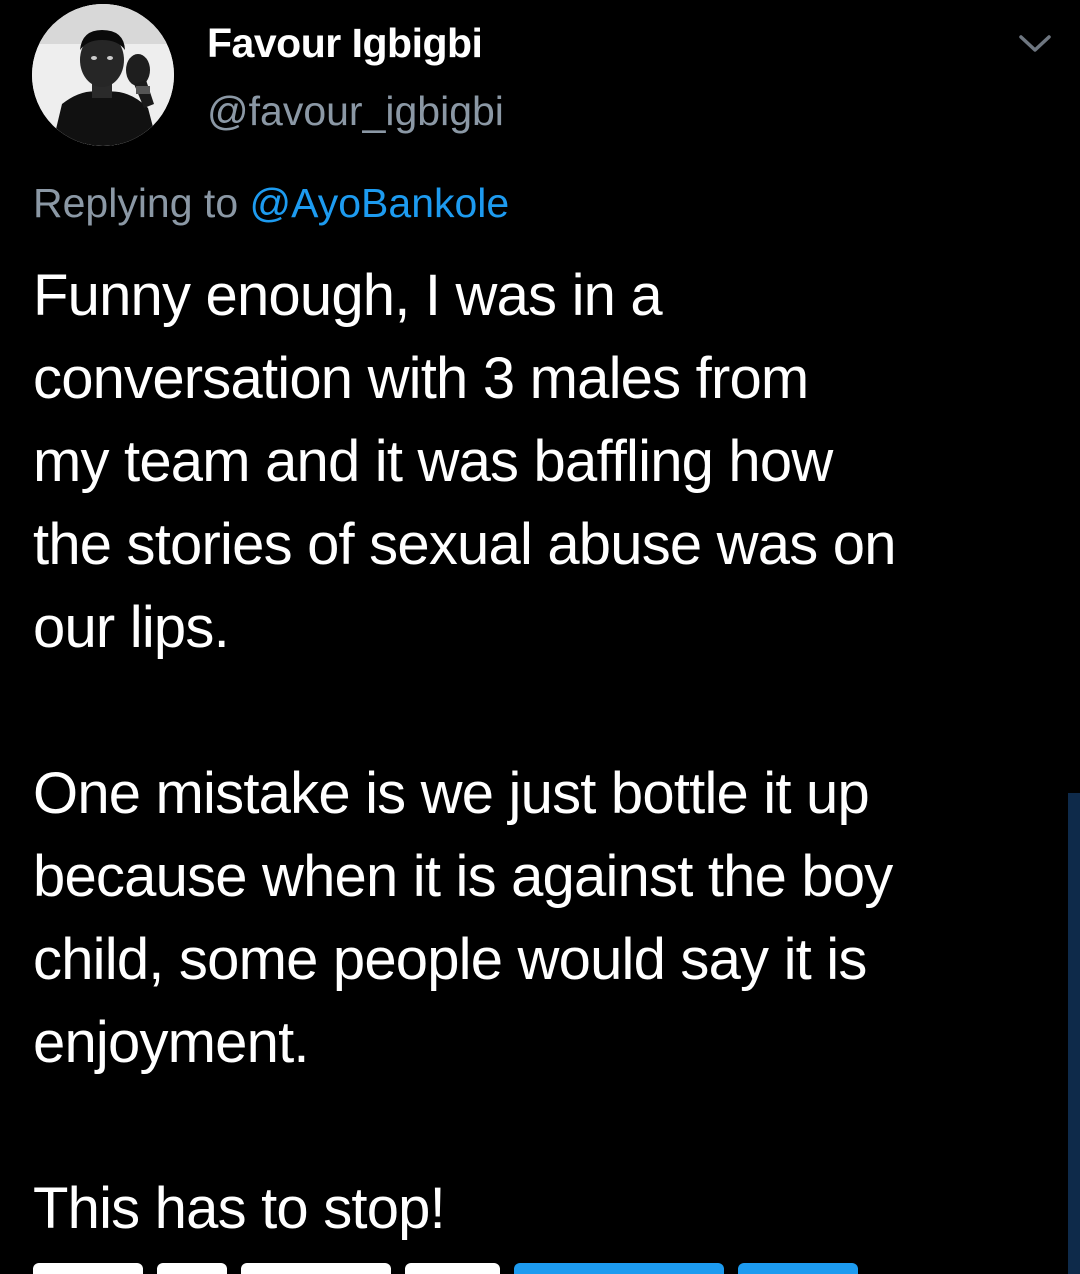 The height and width of the screenshot is (1274, 1080). Describe the element at coordinates (1074, 1033) in the screenshot. I see `scrollbar` at that location.